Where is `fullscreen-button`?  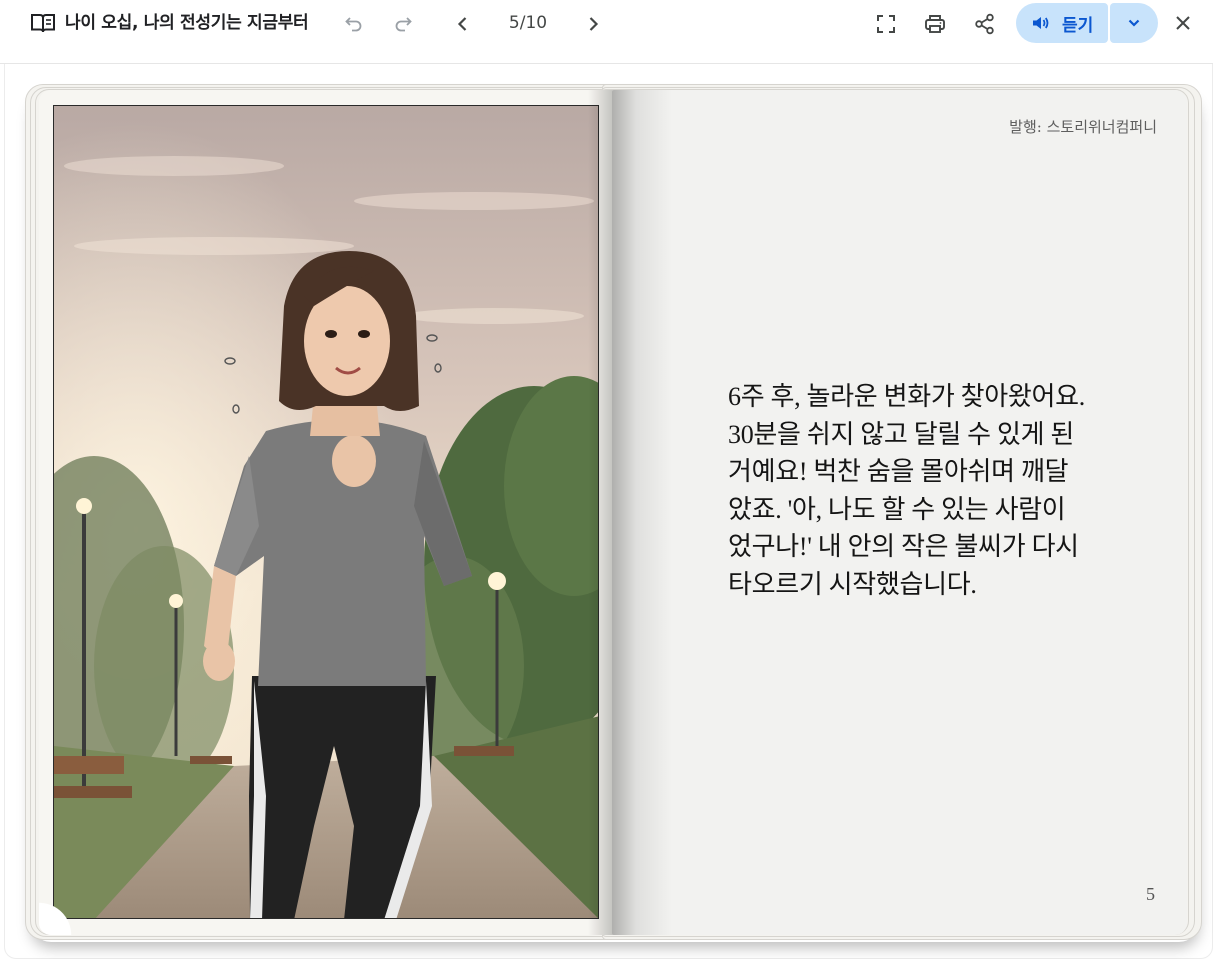 fullscreen-button is located at coordinates (886, 24).